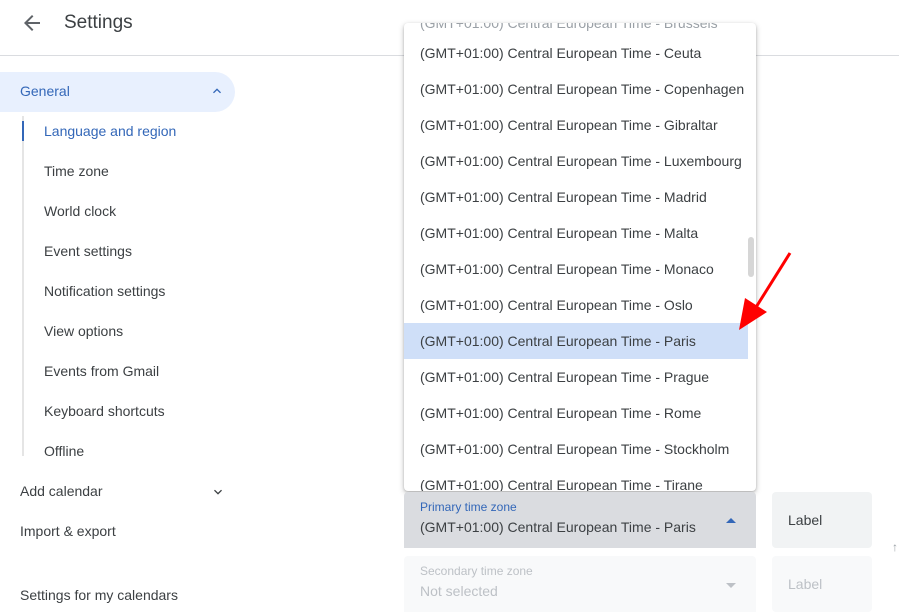 The image size is (899, 612). I want to click on timezone-option: (GMT+01:00) Central European Time - Rome, so click(576, 413).